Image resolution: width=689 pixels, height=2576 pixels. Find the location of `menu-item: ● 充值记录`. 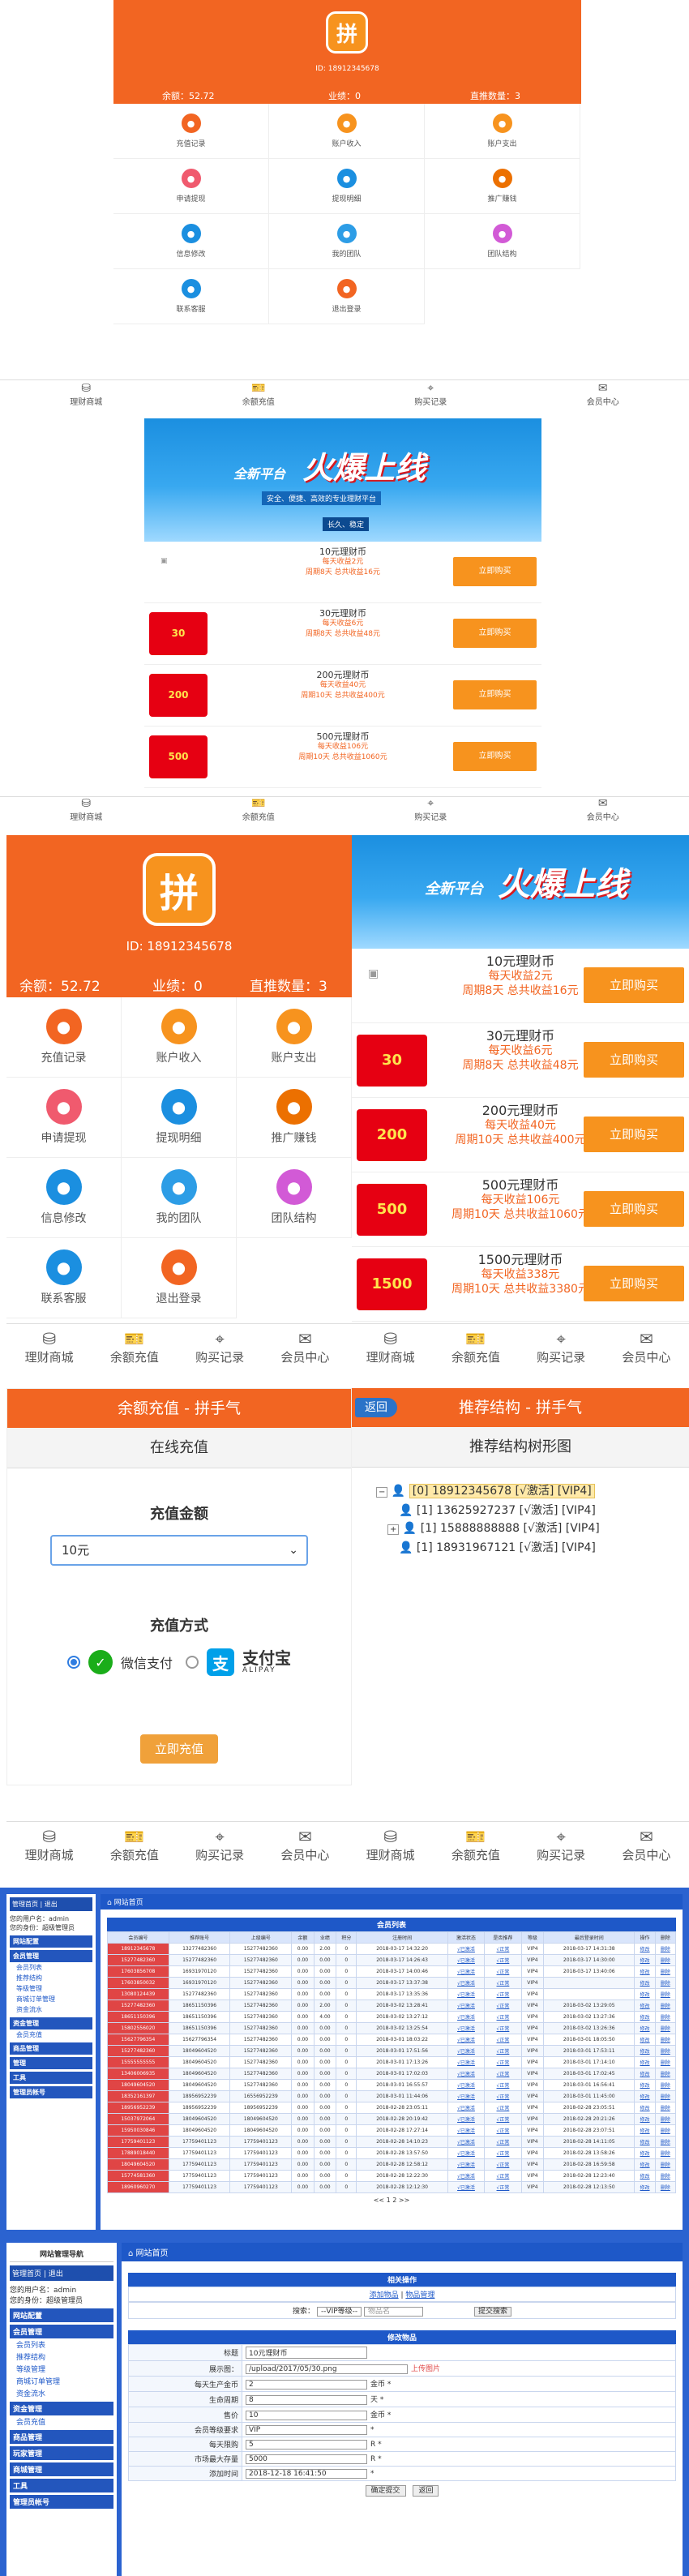

menu-item: ● 充值记录 is located at coordinates (191, 131).